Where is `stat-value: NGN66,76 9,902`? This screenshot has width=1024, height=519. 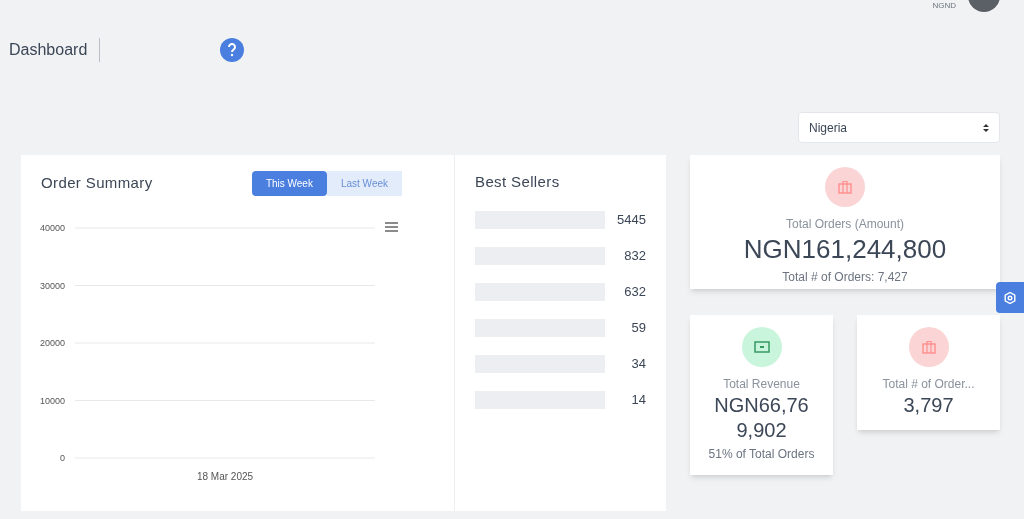
stat-value: NGN66,76 9,902 is located at coordinates (761, 418).